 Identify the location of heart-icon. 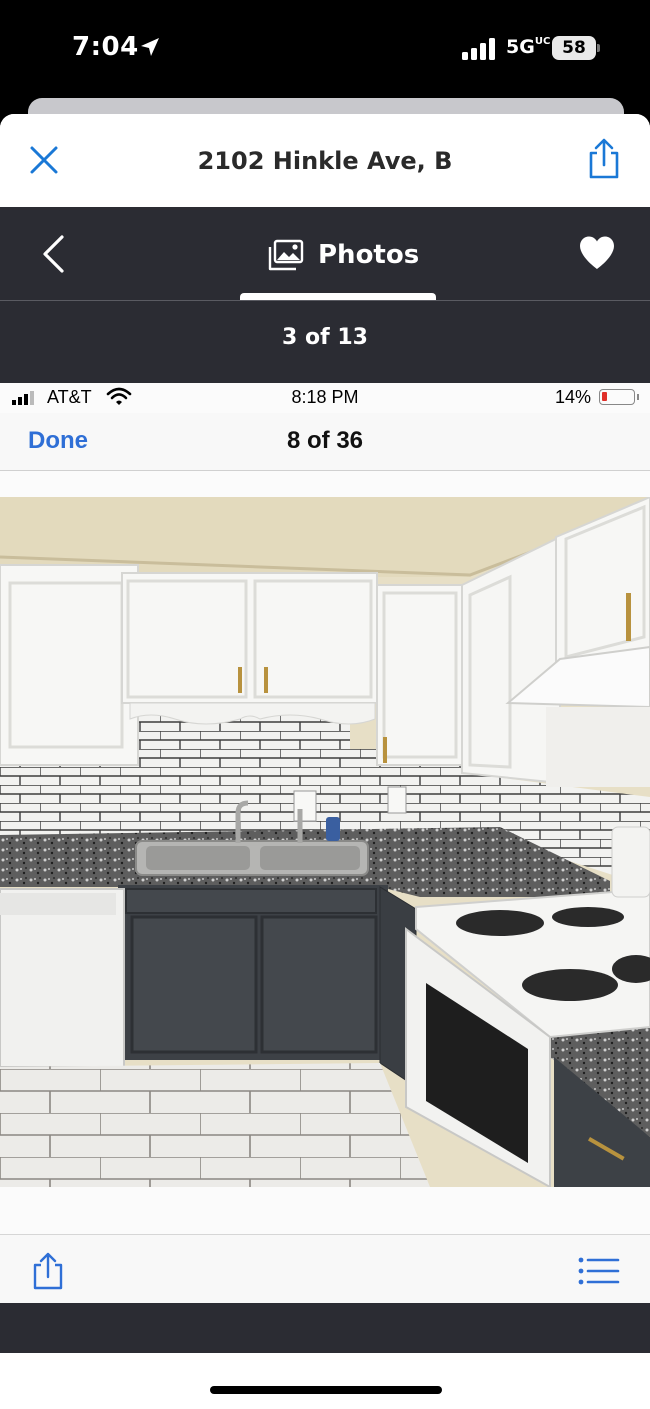
(597, 253).